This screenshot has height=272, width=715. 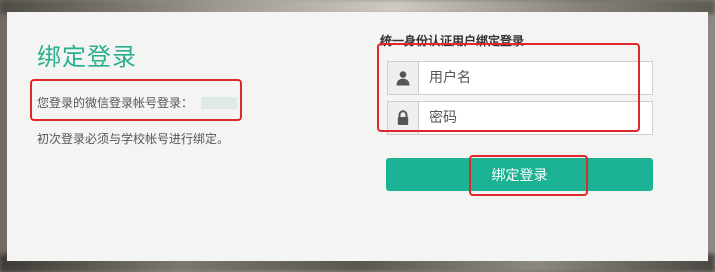 What do you see at coordinates (87, 57) in the screenshot?
I see `page-title: 绑定登录` at bounding box center [87, 57].